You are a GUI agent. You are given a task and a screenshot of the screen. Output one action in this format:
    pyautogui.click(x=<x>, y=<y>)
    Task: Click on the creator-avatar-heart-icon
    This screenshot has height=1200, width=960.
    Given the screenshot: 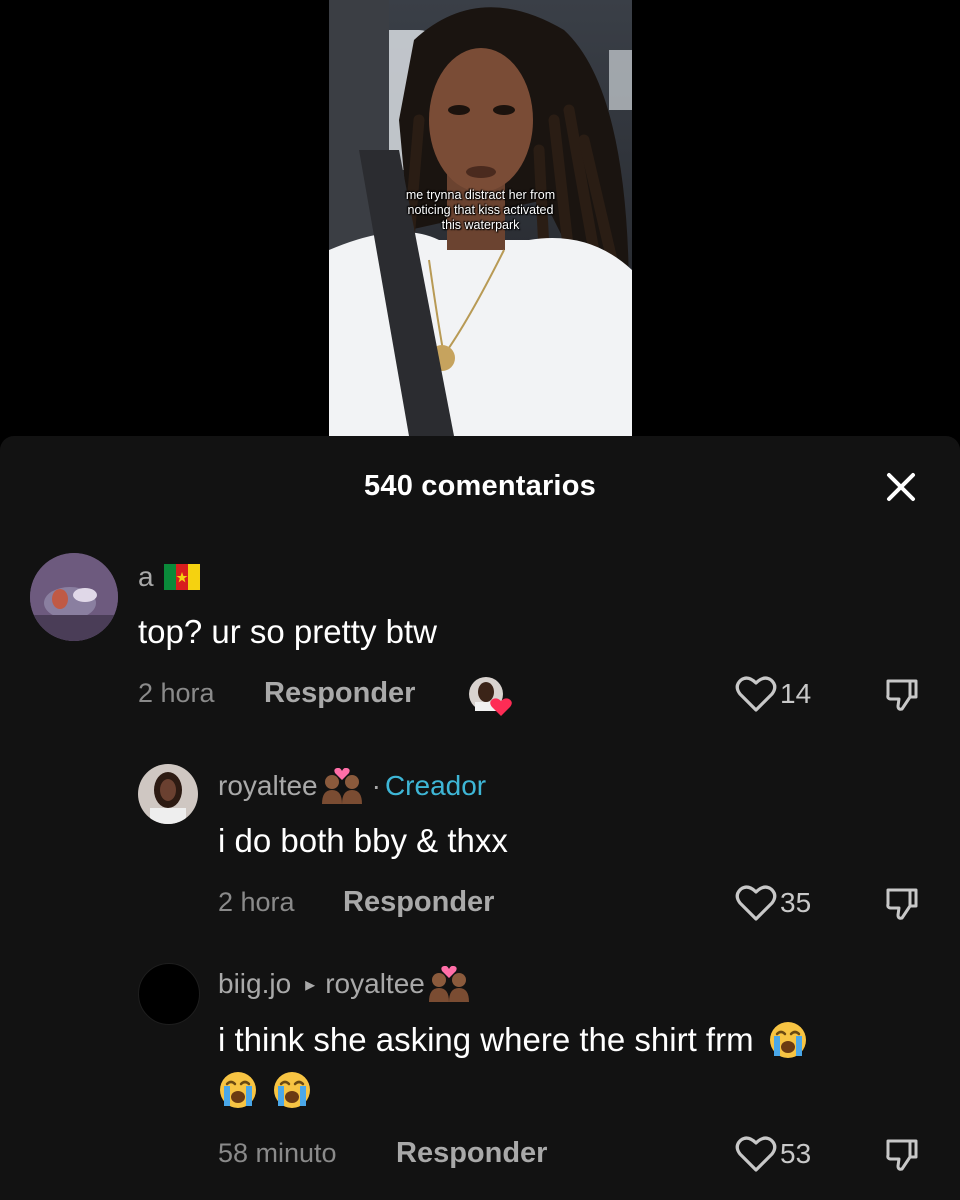 What is the action you would take?
    pyautogui.click(x=490, y=696)
    